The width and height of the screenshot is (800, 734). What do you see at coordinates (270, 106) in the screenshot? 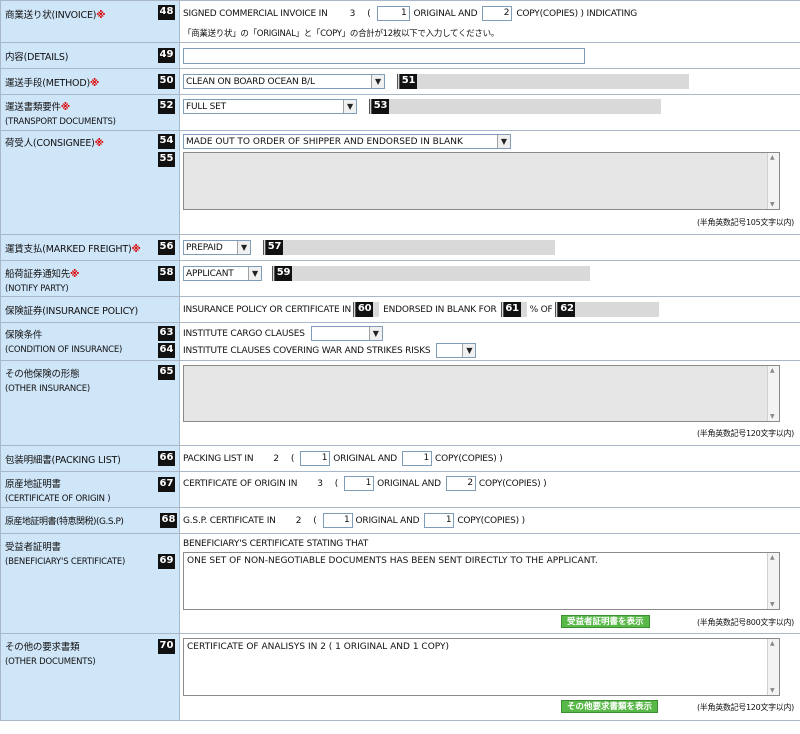
I see `transport-select: FULL SET ▼` at bounding box center [270, 106].